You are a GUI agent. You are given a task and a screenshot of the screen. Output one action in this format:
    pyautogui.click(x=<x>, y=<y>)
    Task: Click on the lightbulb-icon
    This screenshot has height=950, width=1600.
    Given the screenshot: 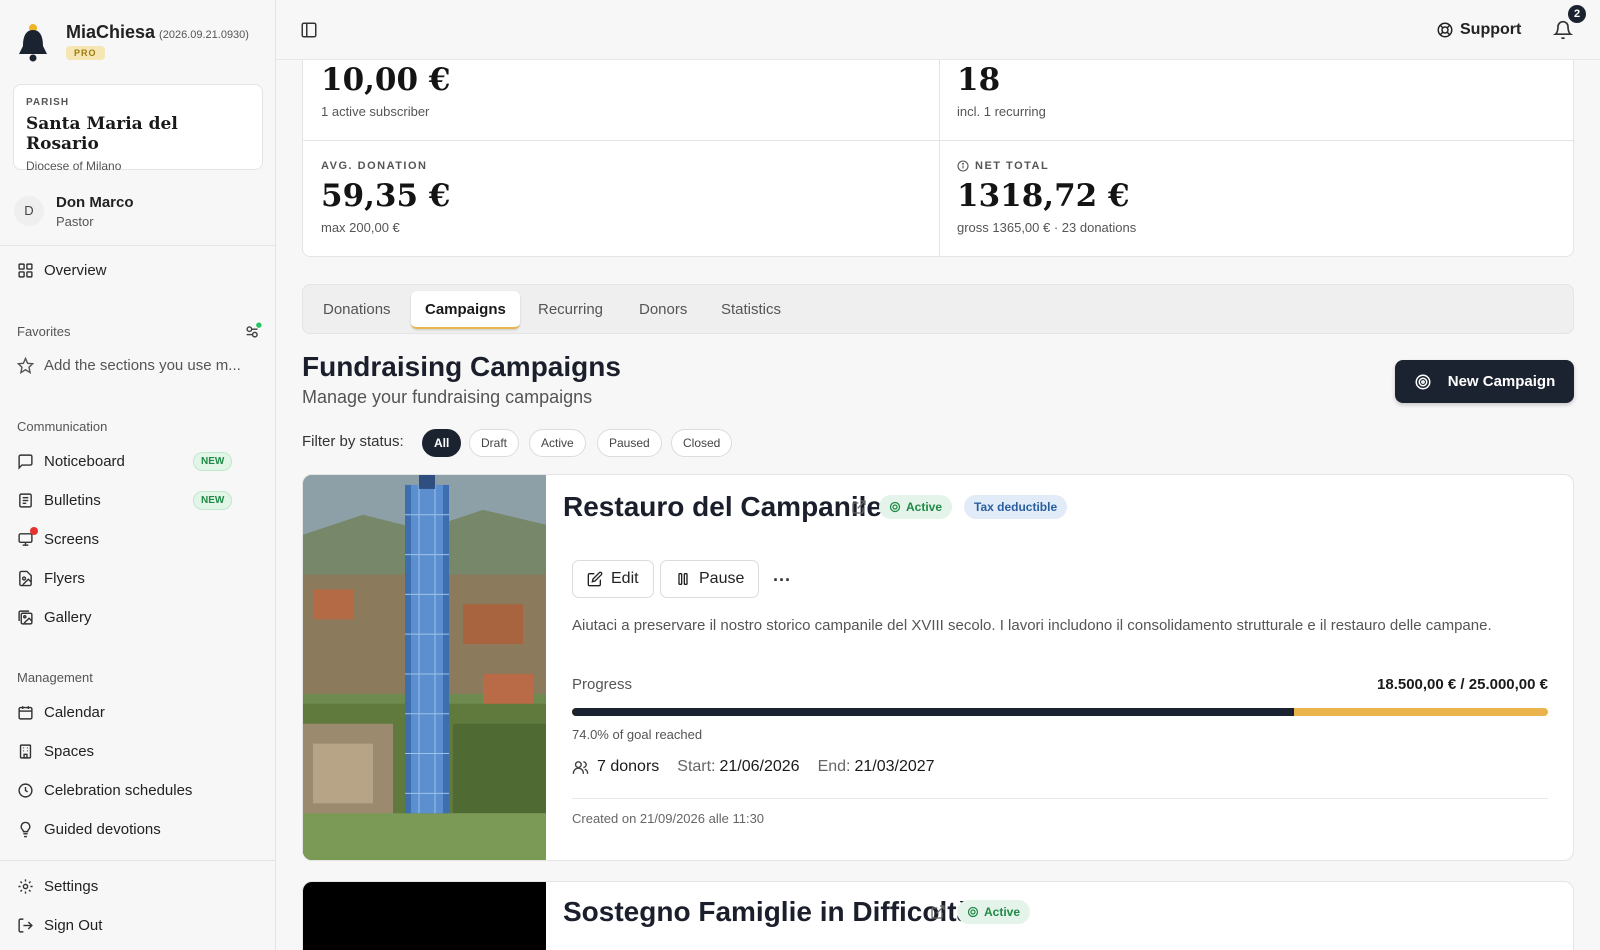 What is the action you would take?
    pyautogui.click(x=25, y=829)
    